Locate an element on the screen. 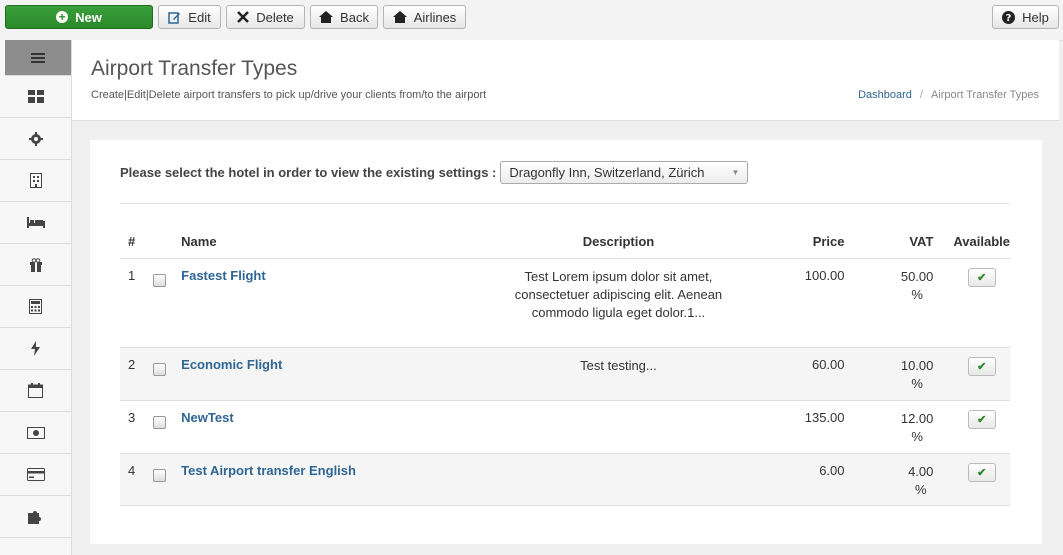 This screenshot has width=1063, height=555. col-header-description: Description is located at coordinates (618, 242).